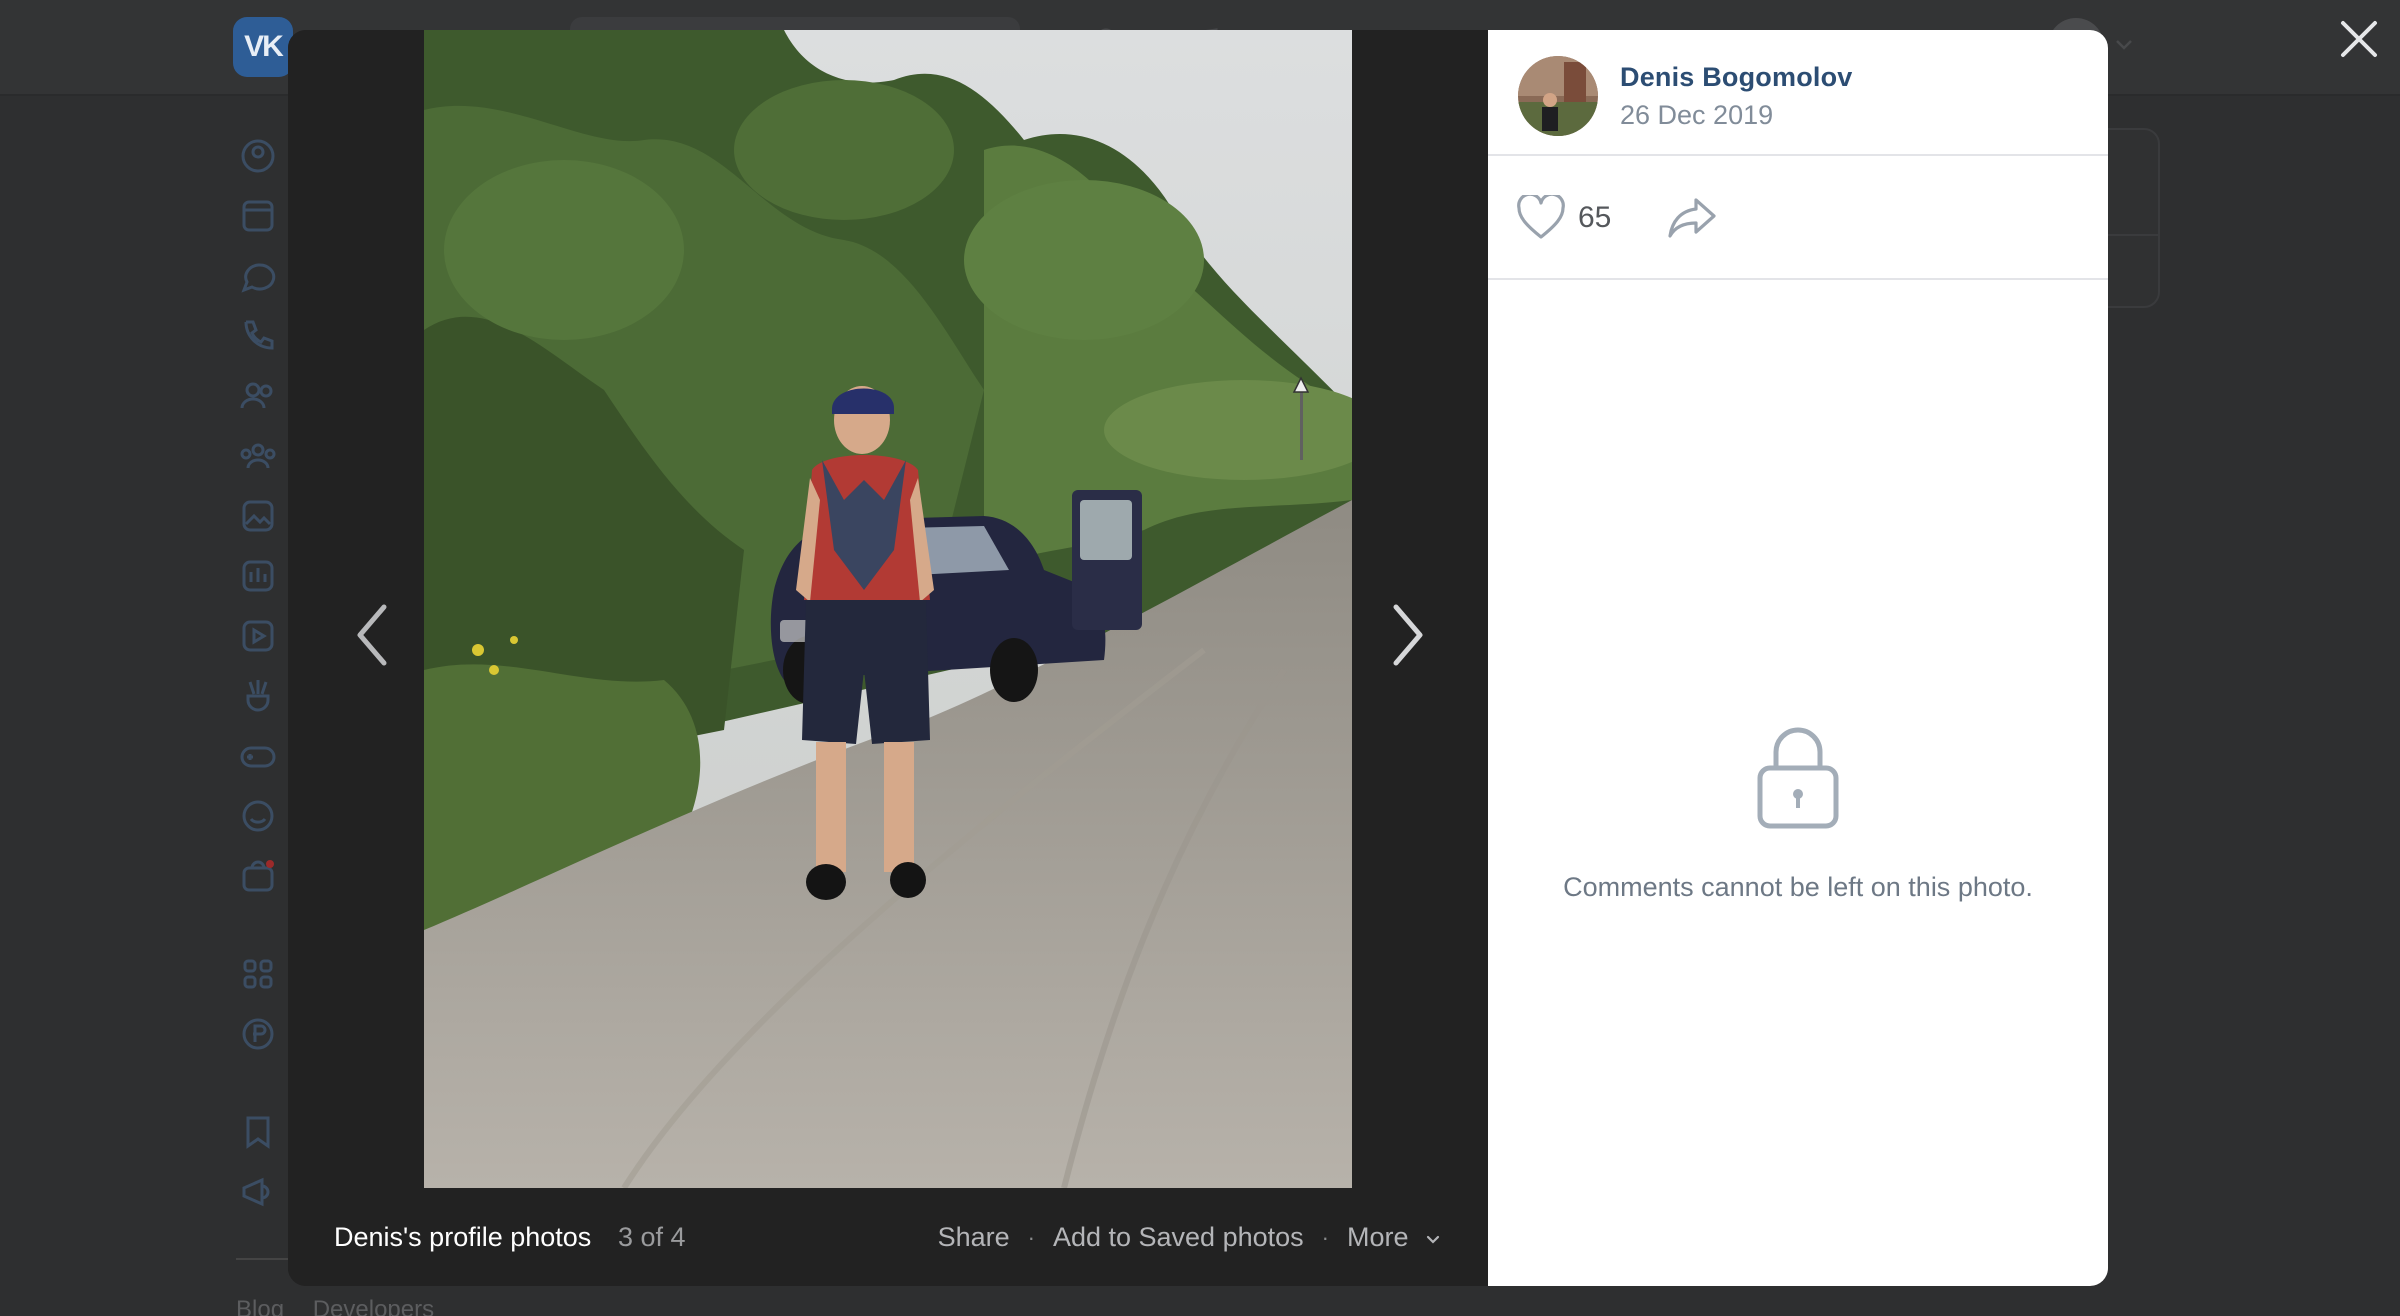 Image resolution: width=2400 pixels, height=1316 pixels. I want to click on add-to-saved-action: Add to Saved photos, so click(1178, 1237).